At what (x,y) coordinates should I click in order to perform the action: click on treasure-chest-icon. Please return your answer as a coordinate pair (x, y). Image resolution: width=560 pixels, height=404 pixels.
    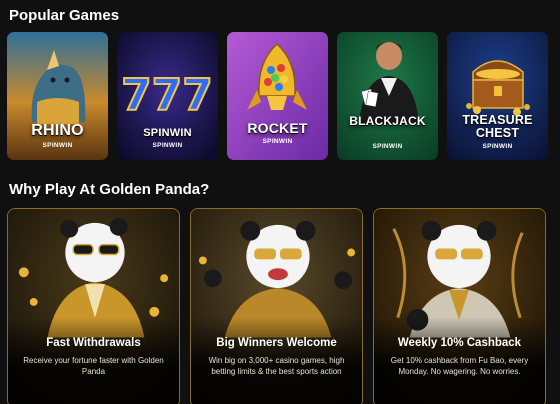
    Looking at the image, I should click on (497, 96).